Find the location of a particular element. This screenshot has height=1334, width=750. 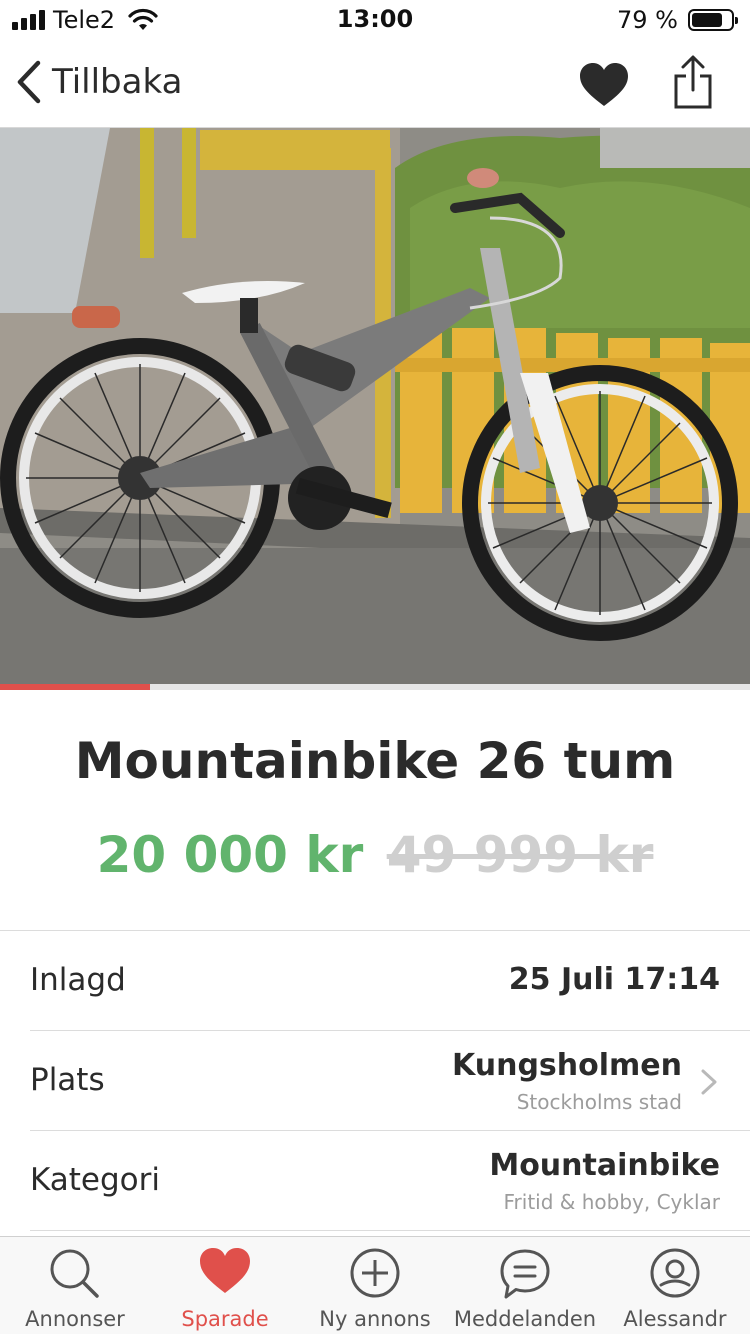

current-price: 20 000 kr is located at coordinates (230, 855).